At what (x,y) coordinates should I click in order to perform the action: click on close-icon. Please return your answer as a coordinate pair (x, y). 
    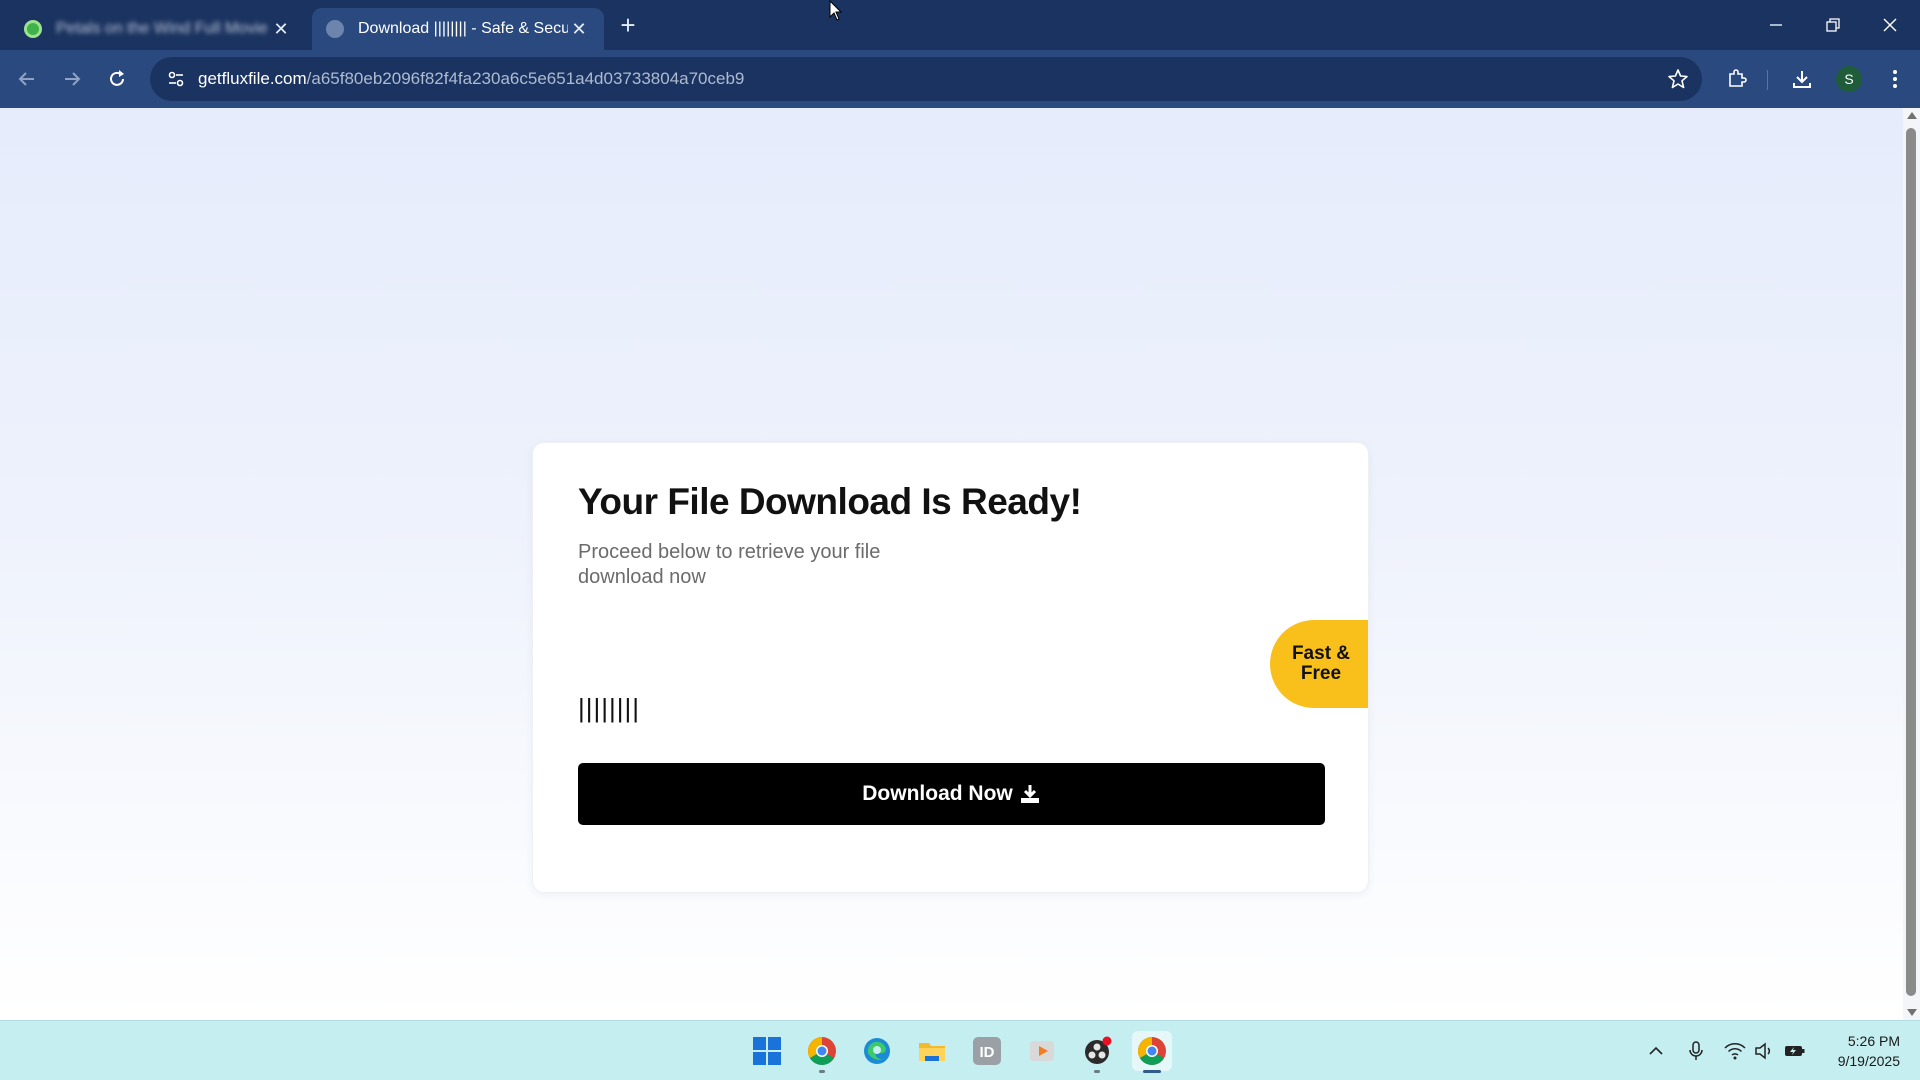
    Looking at the image, I should click on (1890, 25).